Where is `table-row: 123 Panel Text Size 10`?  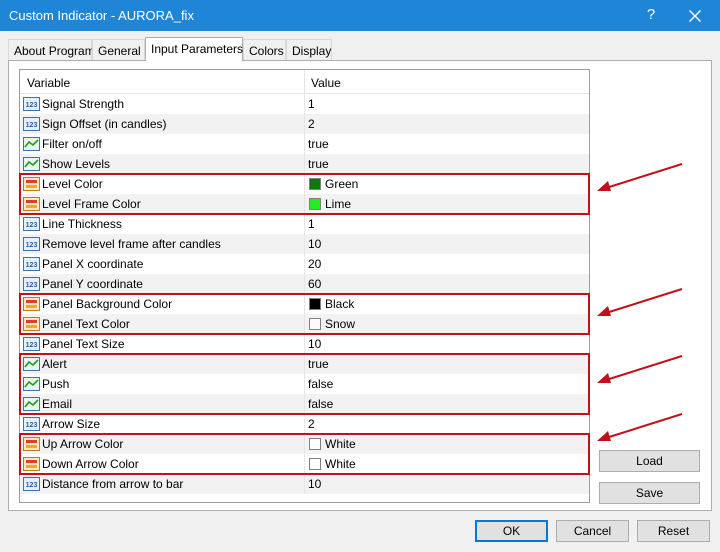
table-row: 123 Panel Text Size 10 is located at coordinates (304, 344).